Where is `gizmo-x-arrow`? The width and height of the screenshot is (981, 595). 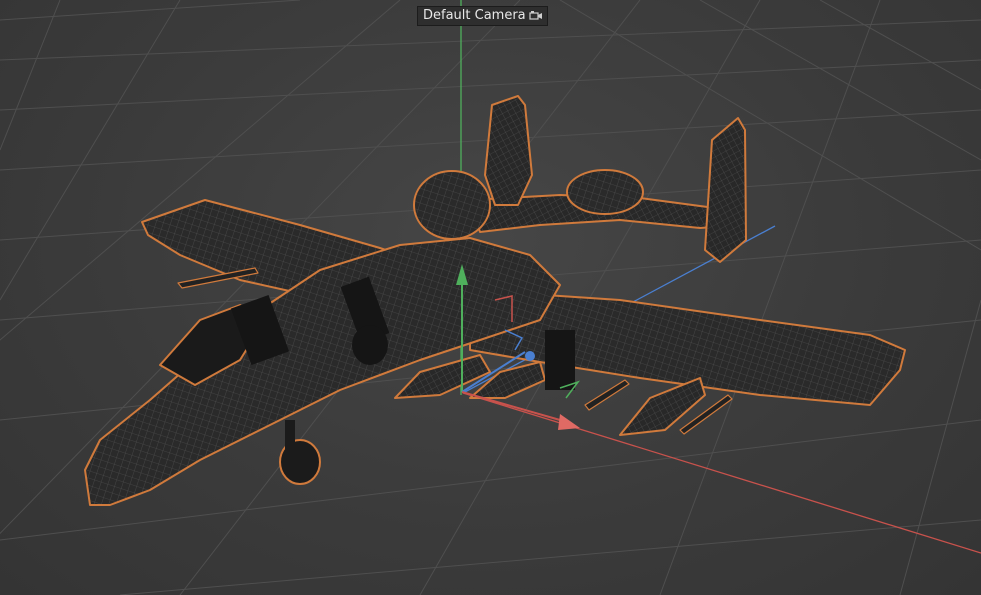
gizmo-x-arrow is located at coordinates (569, 422).